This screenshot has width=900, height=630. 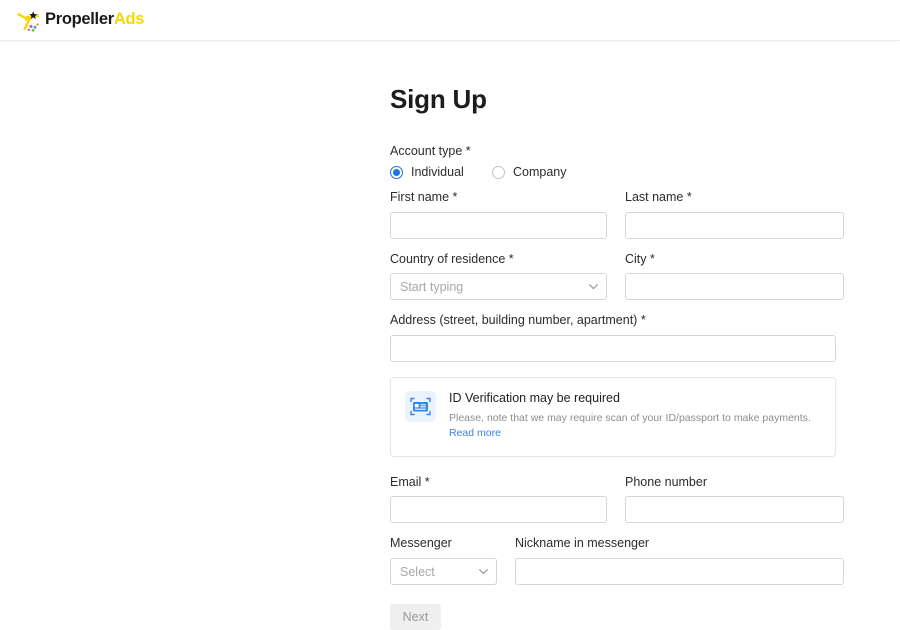 What do you see at coordinates (734, 510) in the screenshot?
I see `phone-input` at bounding box center [734, 510].